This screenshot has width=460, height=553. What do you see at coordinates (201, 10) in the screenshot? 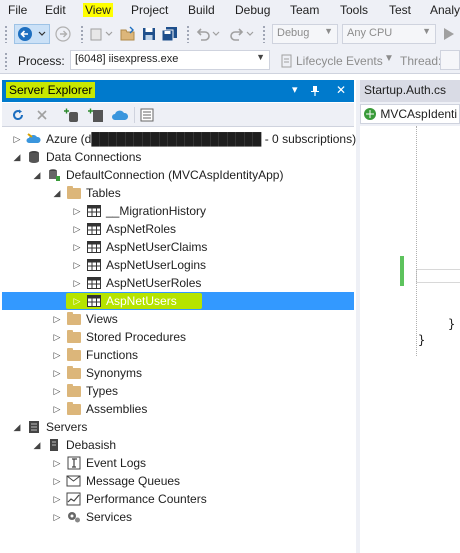
I see `menu-build: Build` at bounding box center [201, 10].